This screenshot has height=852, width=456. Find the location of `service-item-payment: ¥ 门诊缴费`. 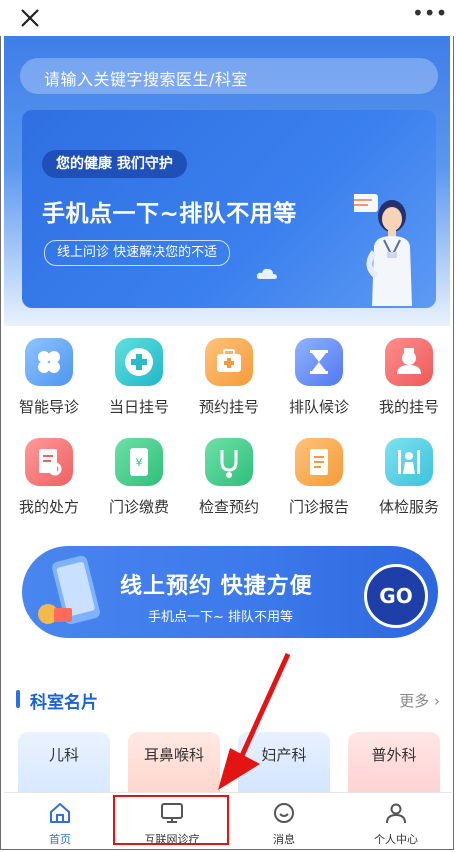

service-item-payment: ¥ 门诊缴费 is located at coordinates (139, 477).